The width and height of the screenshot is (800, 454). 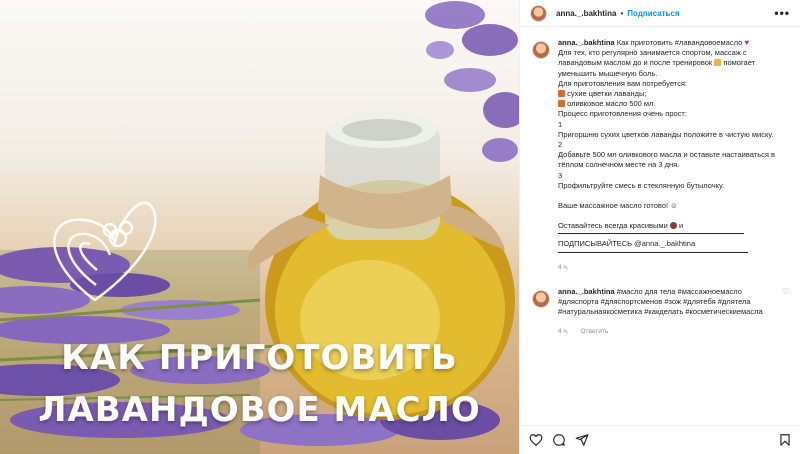 I want to click on follow-button: Подписаться, so click(x=653, y=13).